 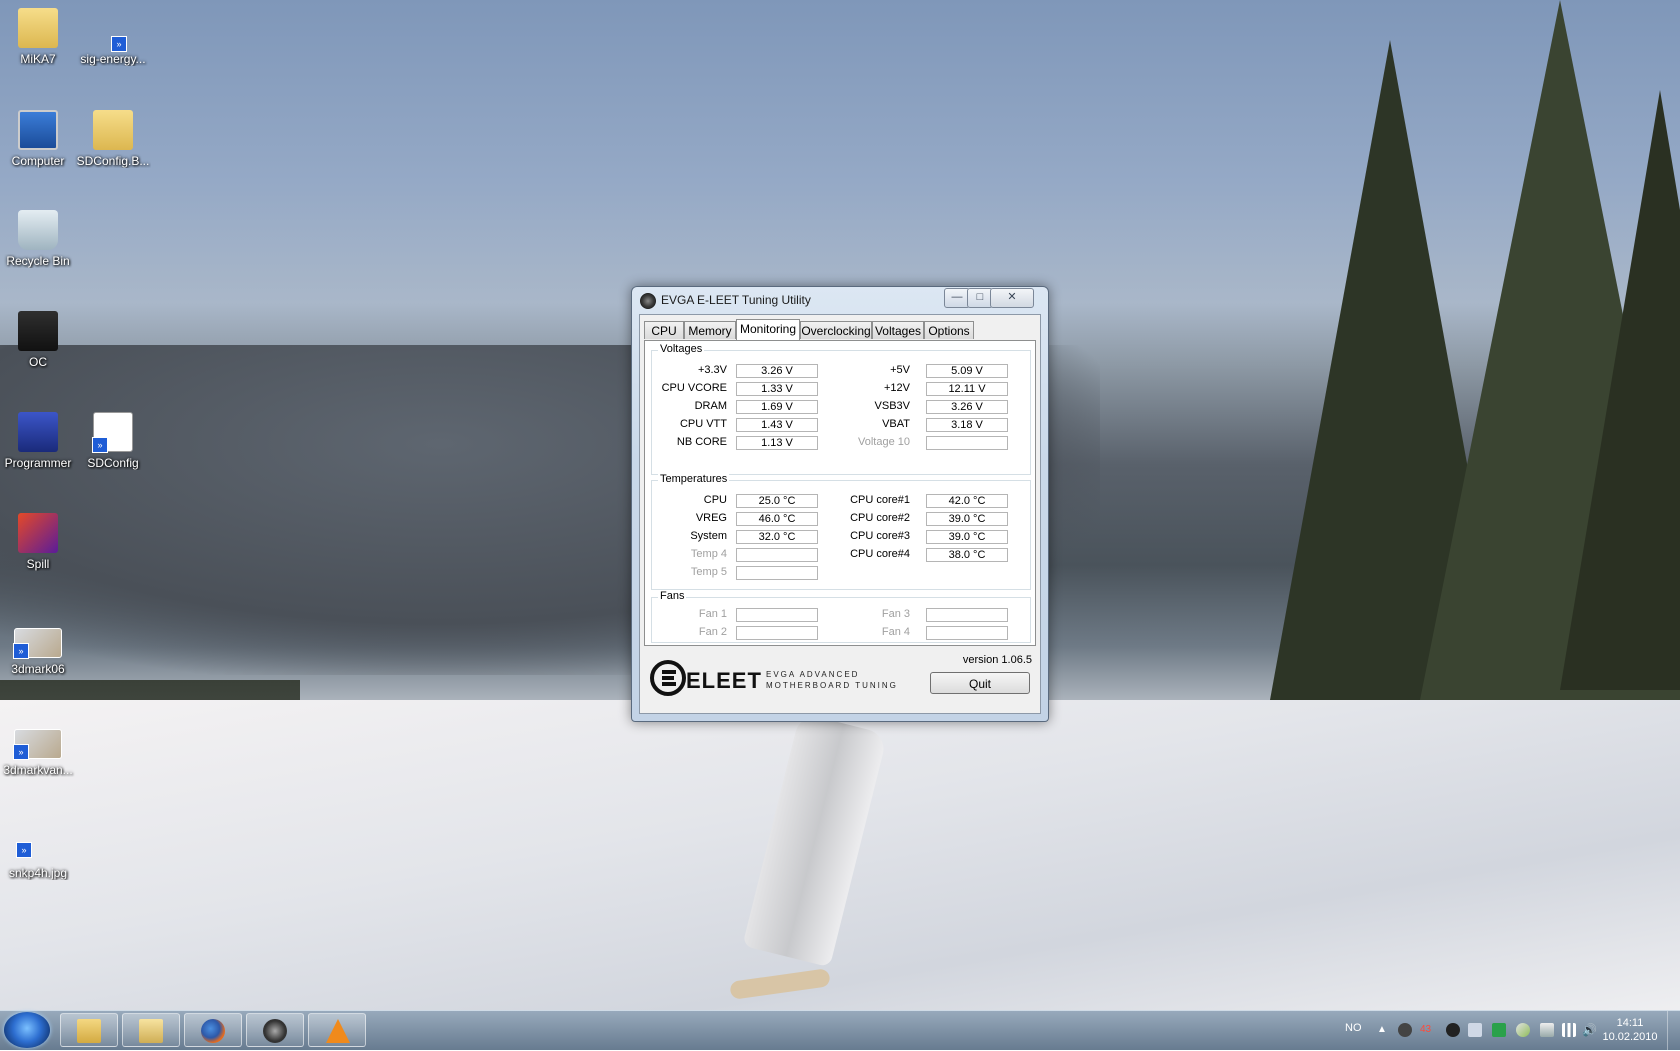 I want to click on taskbar-eleet, so click(x=275, y=1030).